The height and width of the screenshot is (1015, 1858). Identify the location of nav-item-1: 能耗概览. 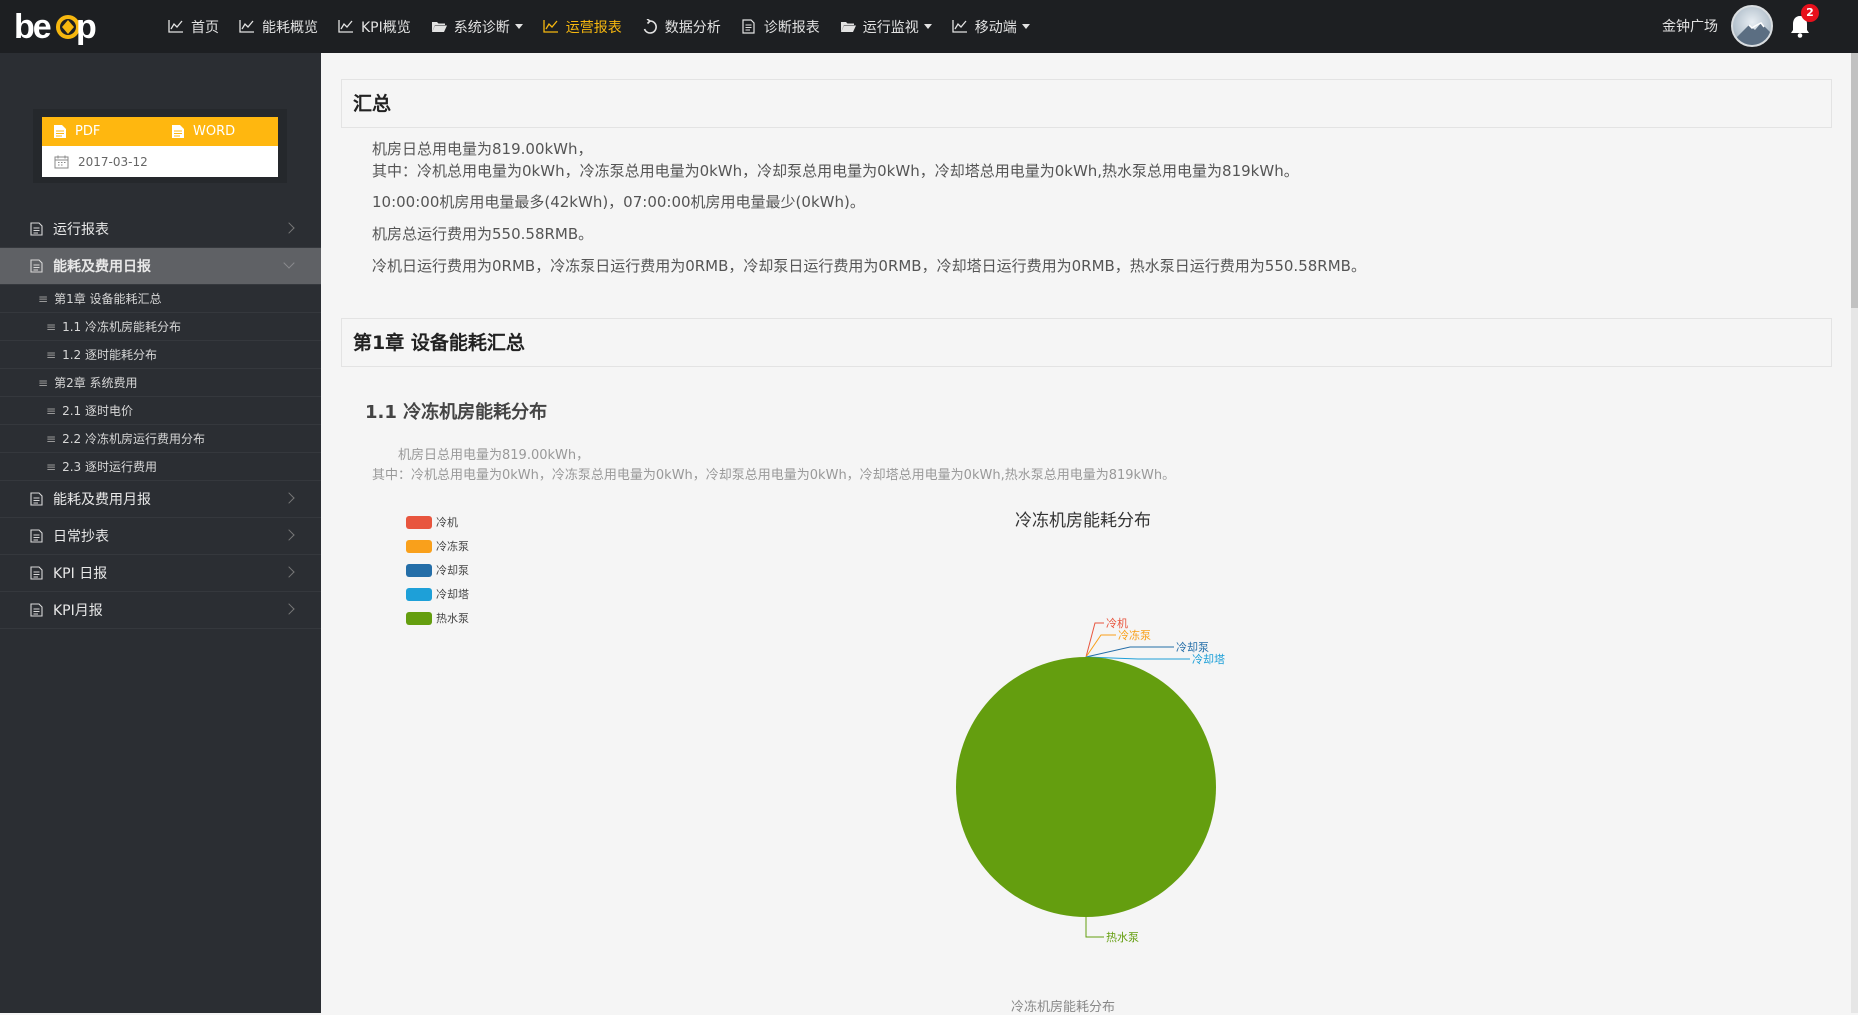
(278, 27).